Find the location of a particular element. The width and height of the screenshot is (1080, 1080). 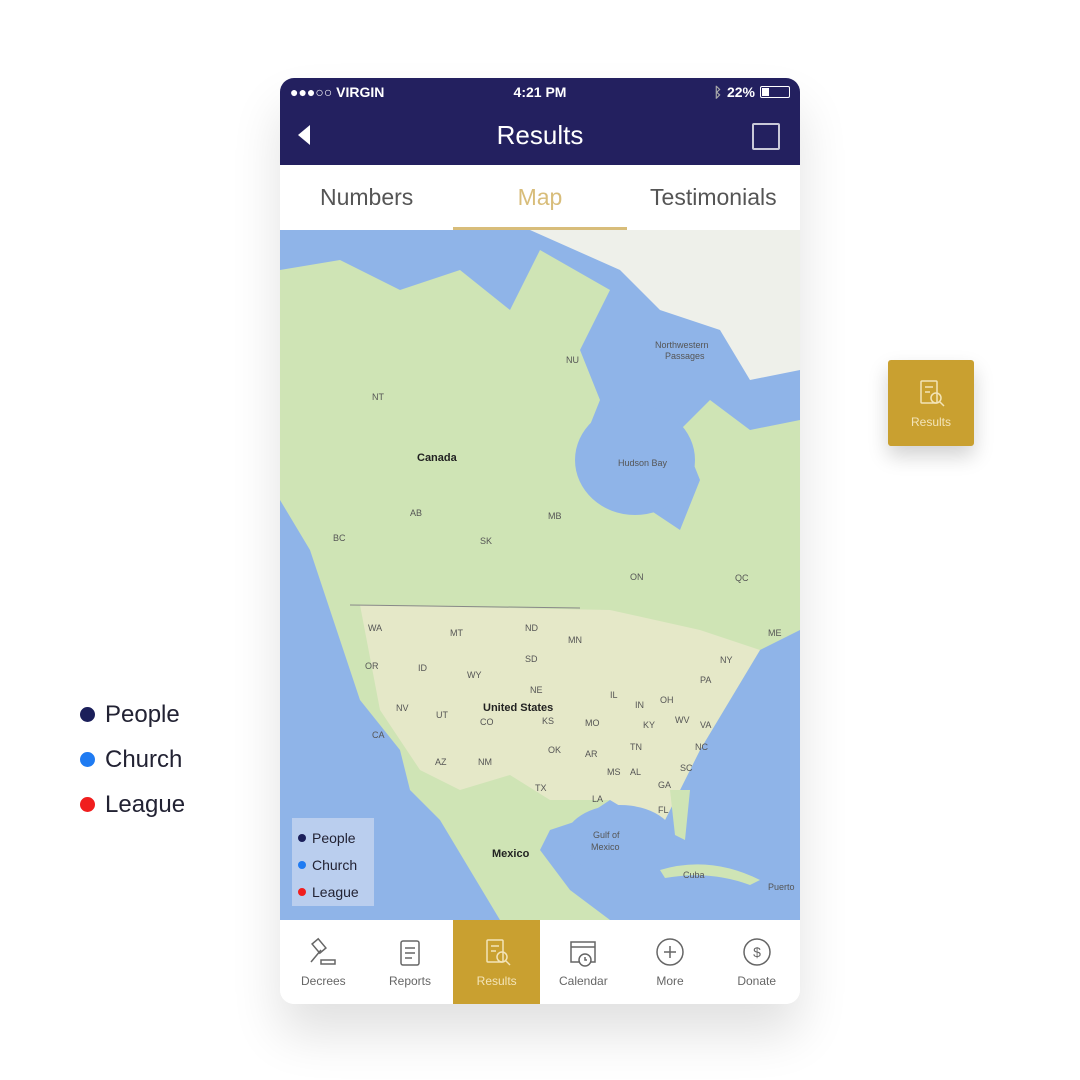

map-label: NM is located at coordinates (485, 762).